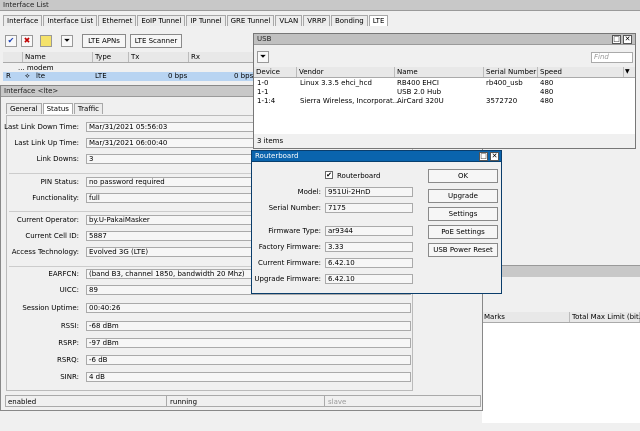 Image resolution: width=640 pixels, height=431 pixels. I want to click on tab-gre-tunnel: GRE Tunnel, so click(250, 20).